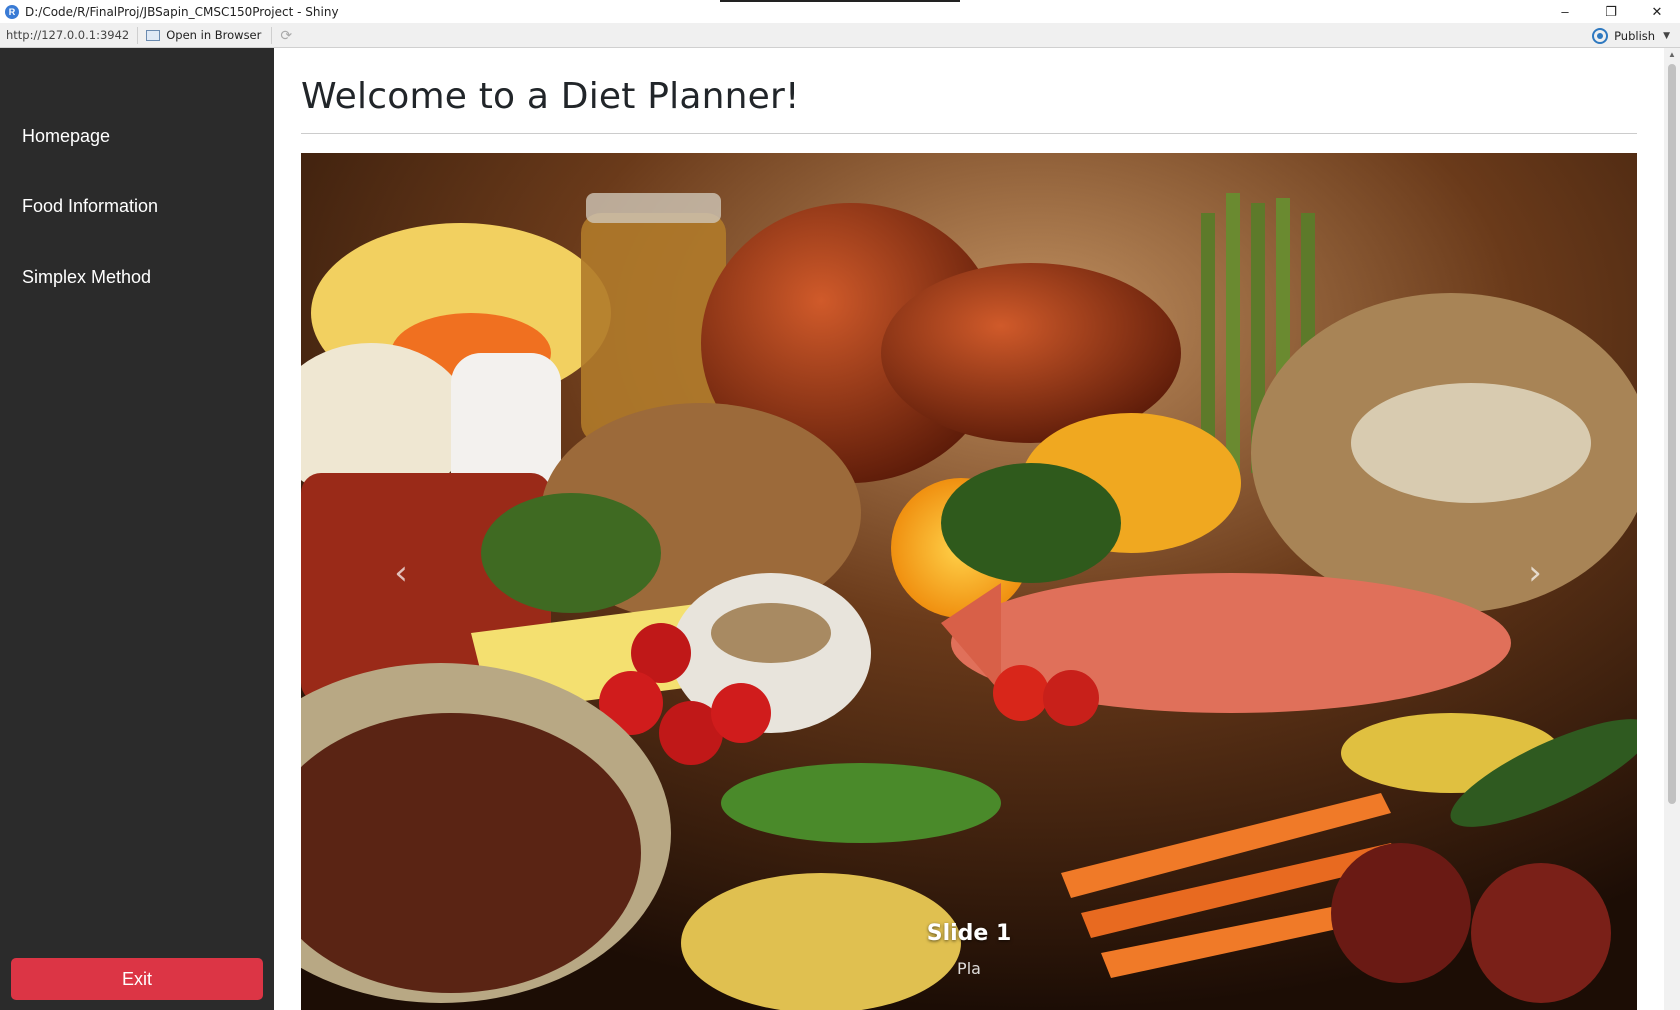 The height and width of the screenshot is (1010, 1680). I want to click on carousel-caption-text: Pla, so click(969, 968).